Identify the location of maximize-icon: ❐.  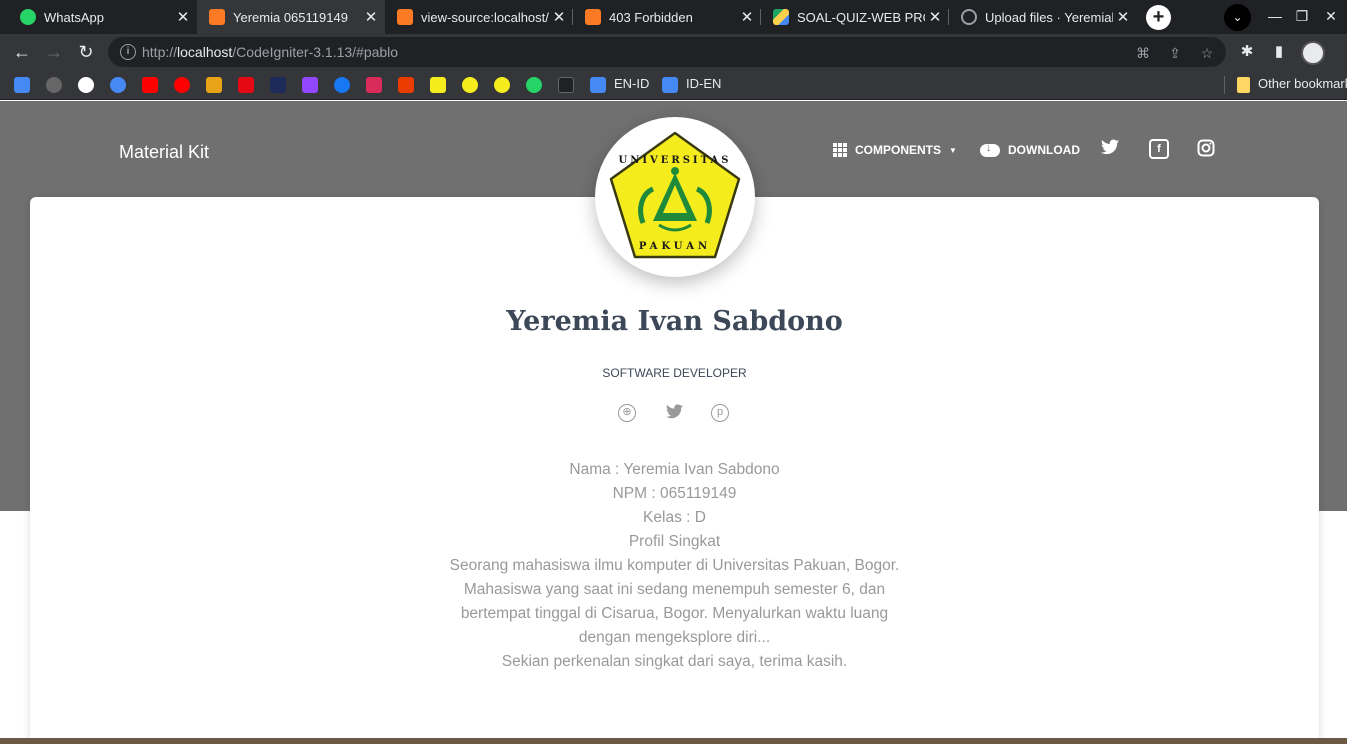
(1302, 16).